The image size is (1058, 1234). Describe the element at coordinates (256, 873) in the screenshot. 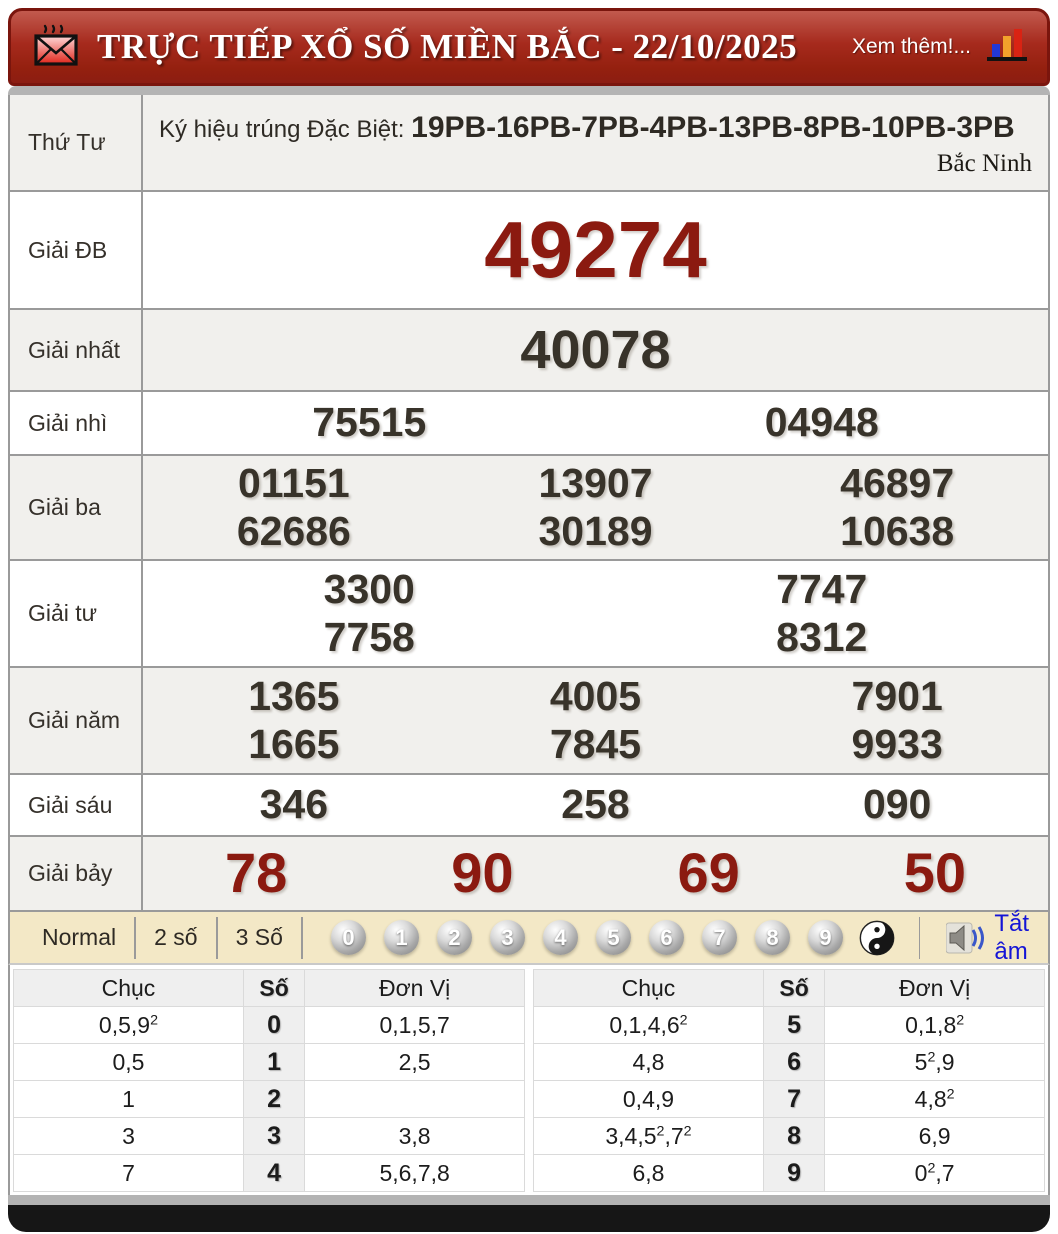

I see `prize-number: 78` at that location.